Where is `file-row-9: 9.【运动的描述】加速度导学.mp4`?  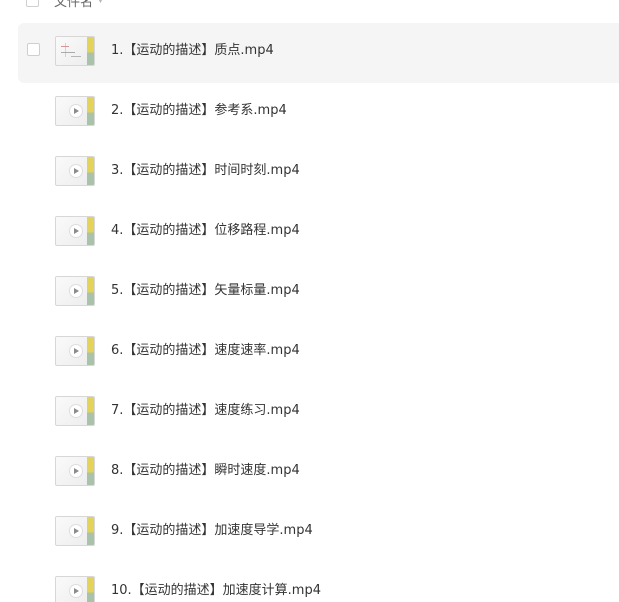 file-row-9: 9.【运动的描述】加速度导学.mp4 is located at coordinates (318, 533).